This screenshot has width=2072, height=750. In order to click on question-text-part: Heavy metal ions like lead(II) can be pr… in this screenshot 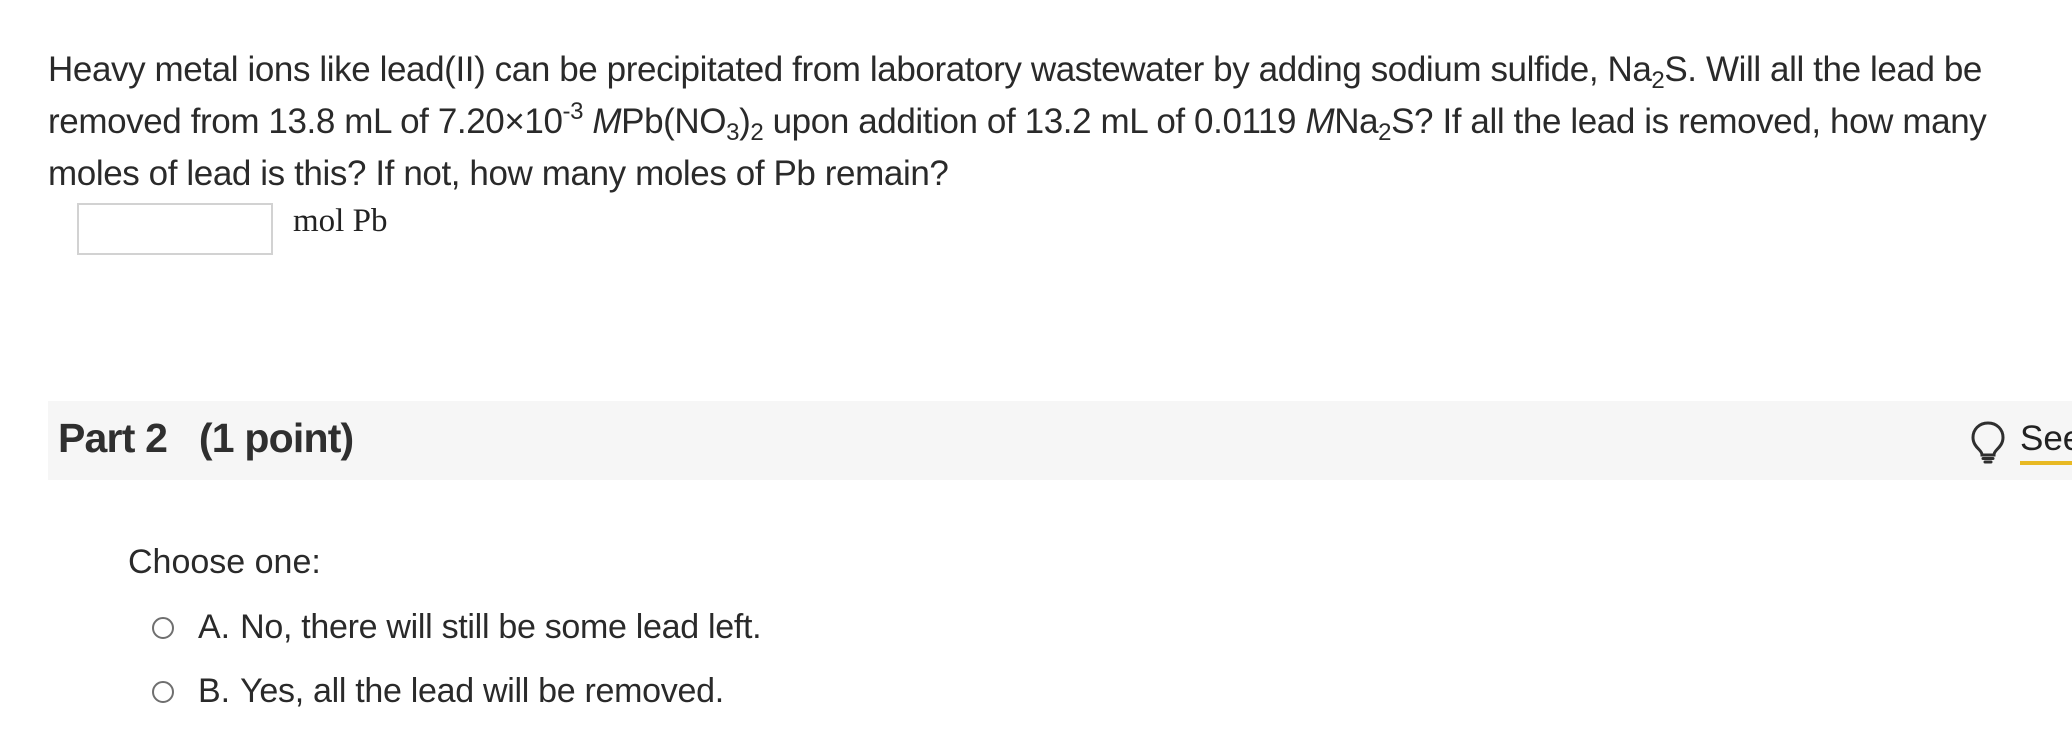, I will do `click(850, 69)`.